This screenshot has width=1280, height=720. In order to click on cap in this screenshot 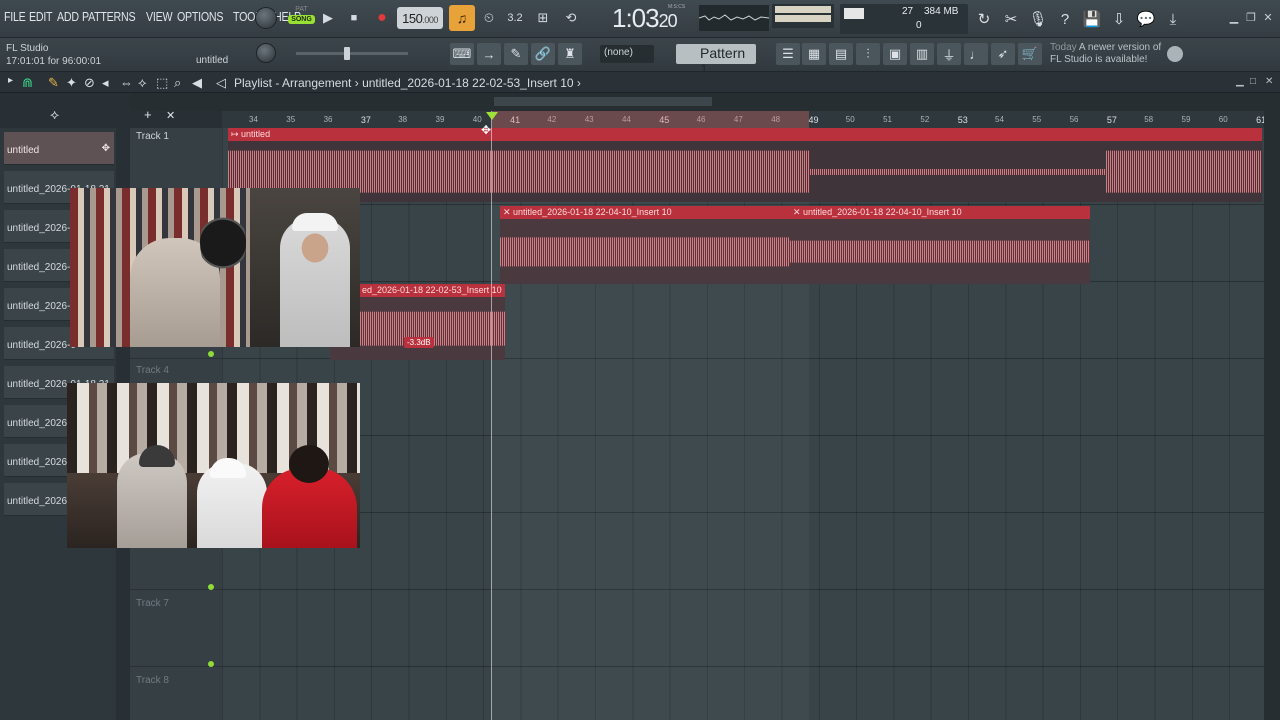, I will do `click(315, 222)`.